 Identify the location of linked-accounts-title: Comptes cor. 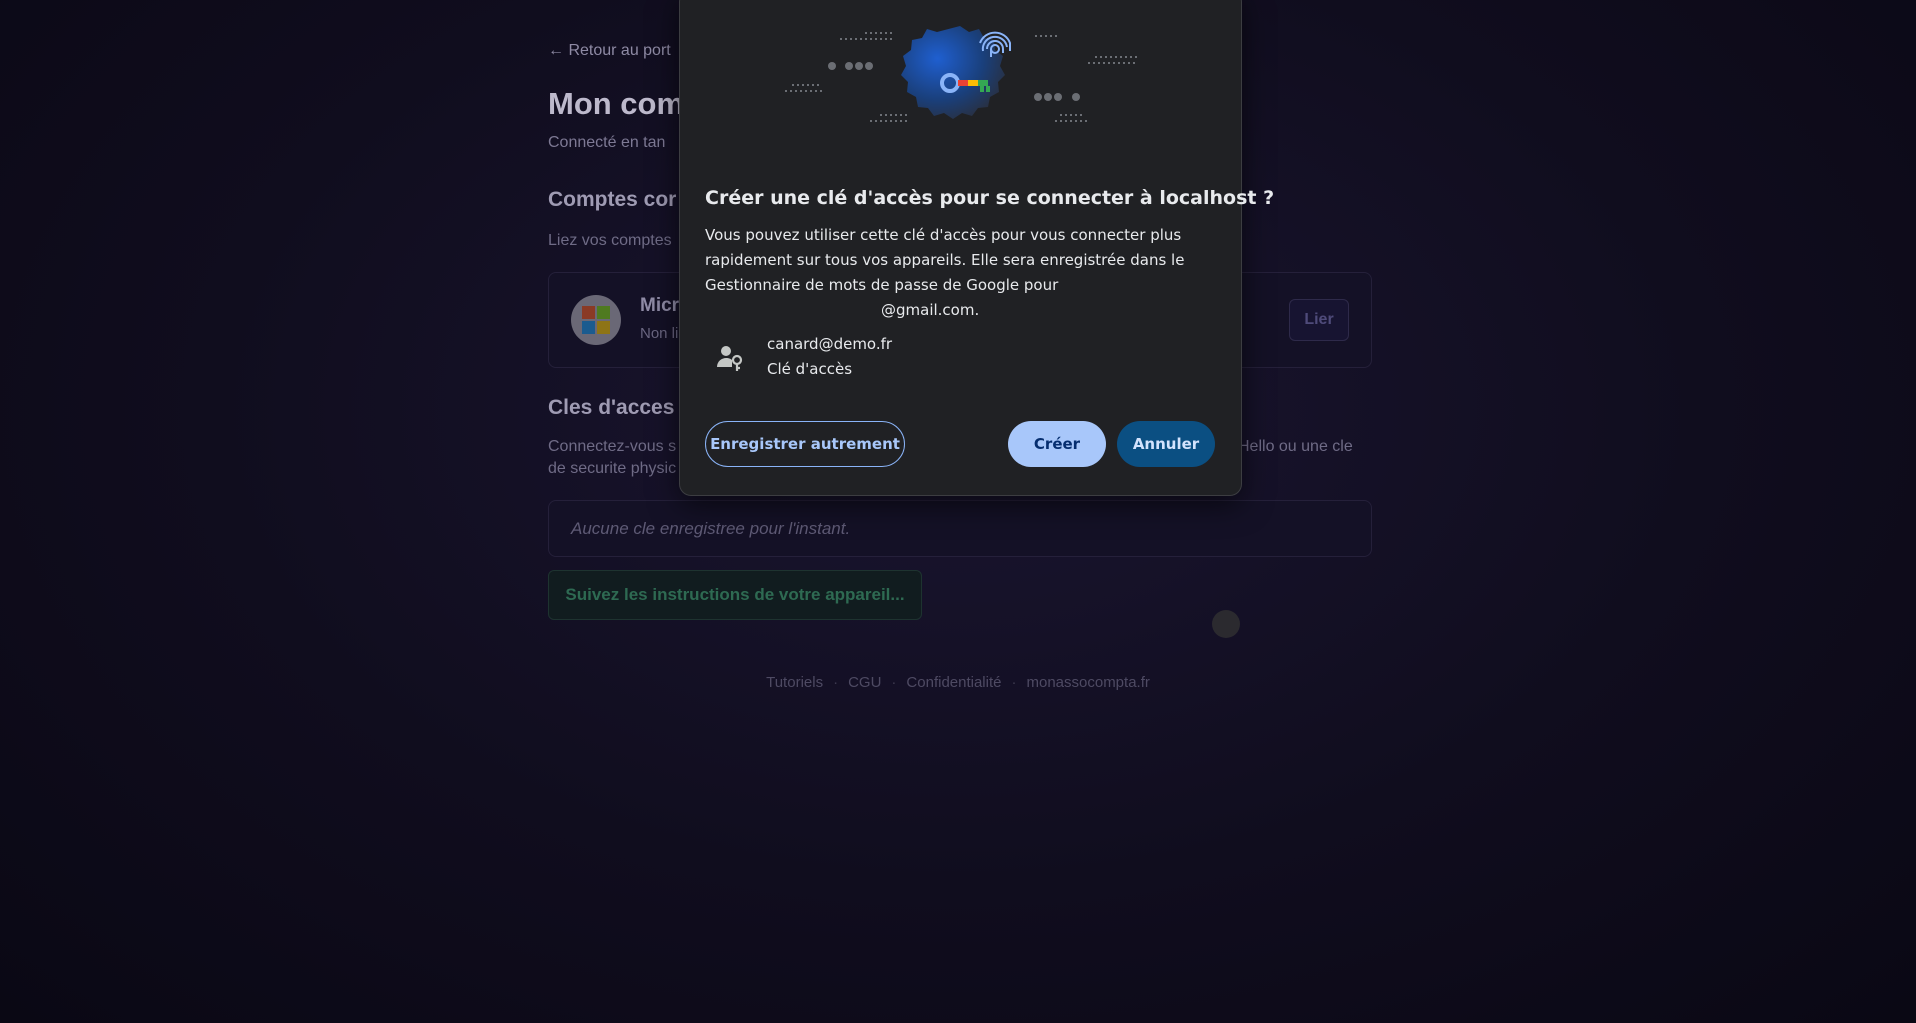
(612, 199).